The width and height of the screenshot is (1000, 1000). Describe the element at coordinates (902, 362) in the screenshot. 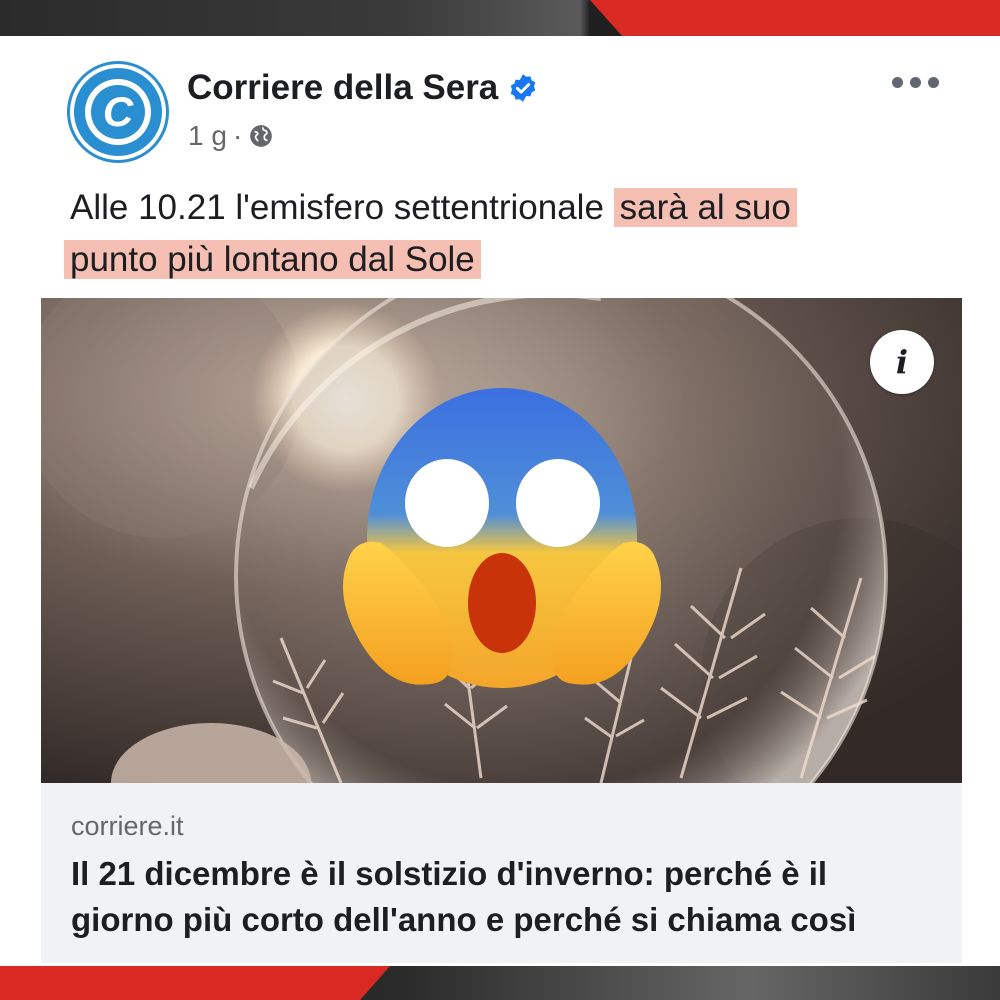

I see `info-icon: i` at that location.